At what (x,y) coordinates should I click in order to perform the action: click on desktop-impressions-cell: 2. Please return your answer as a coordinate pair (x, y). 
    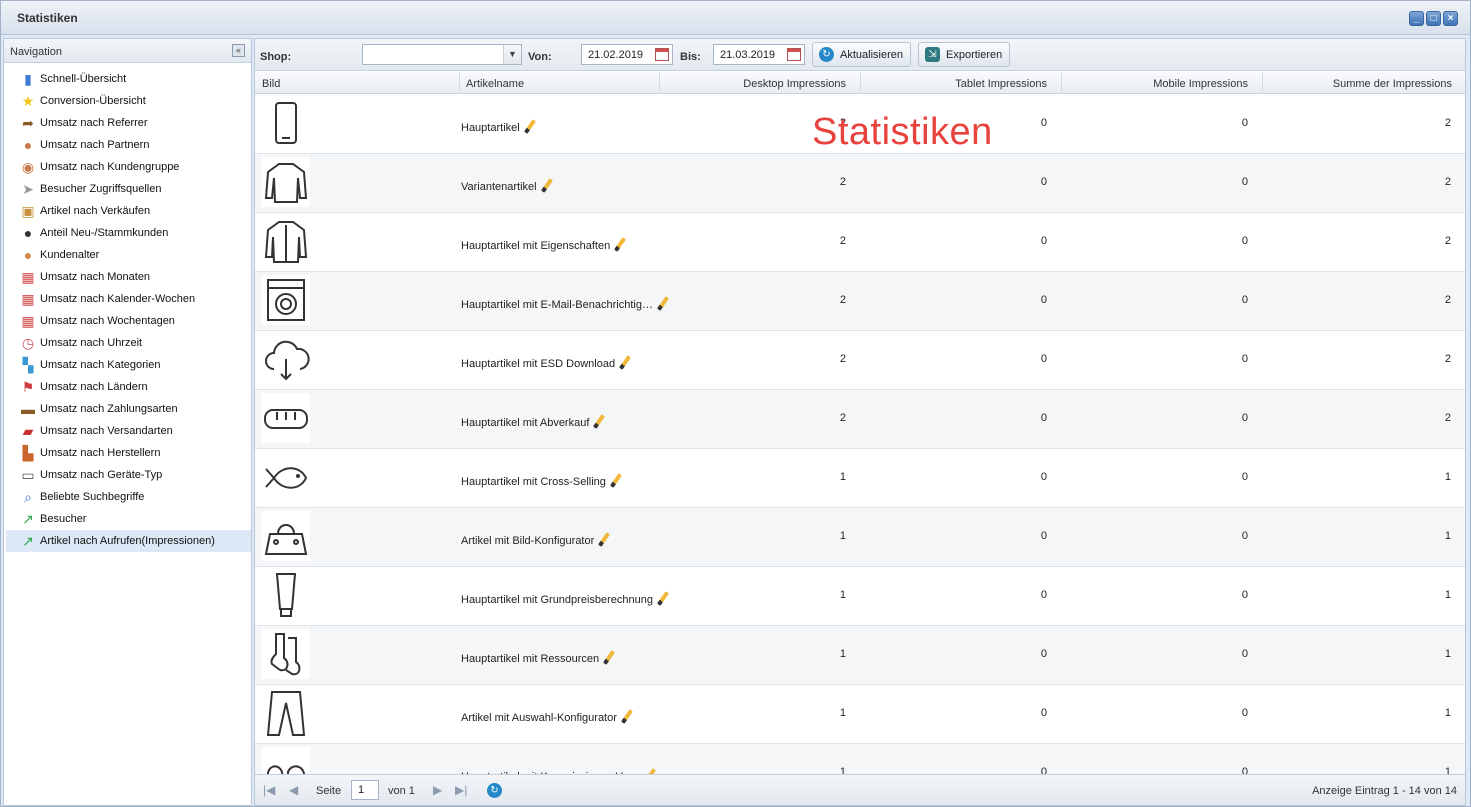
    Looking at the image, I should click on (842, 359).